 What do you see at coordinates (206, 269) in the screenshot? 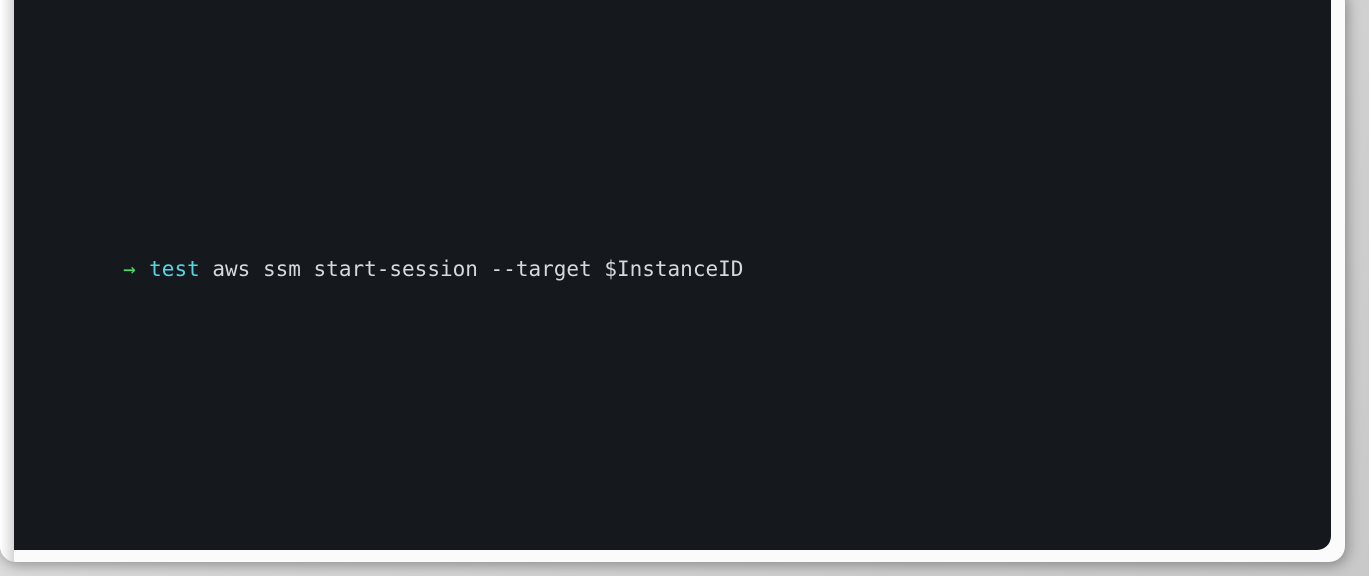
I see `prompt-command-text` at bounding box center [206, 269].